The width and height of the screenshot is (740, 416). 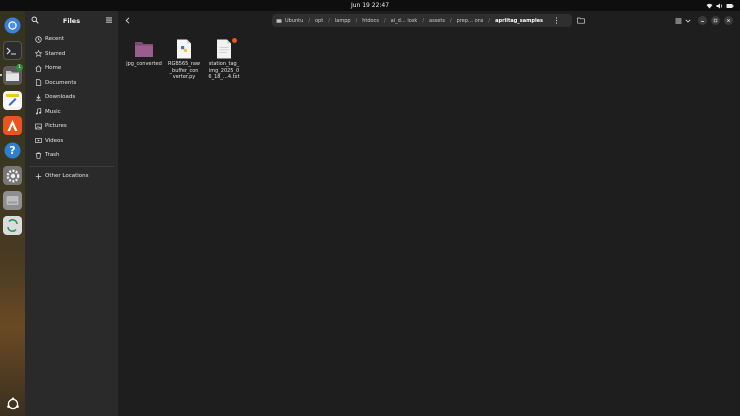 What do you see at coordinates (437, 21) in the screenshot?
I see `breadcrumb-assets: assets` at bounding box center [437, 21].